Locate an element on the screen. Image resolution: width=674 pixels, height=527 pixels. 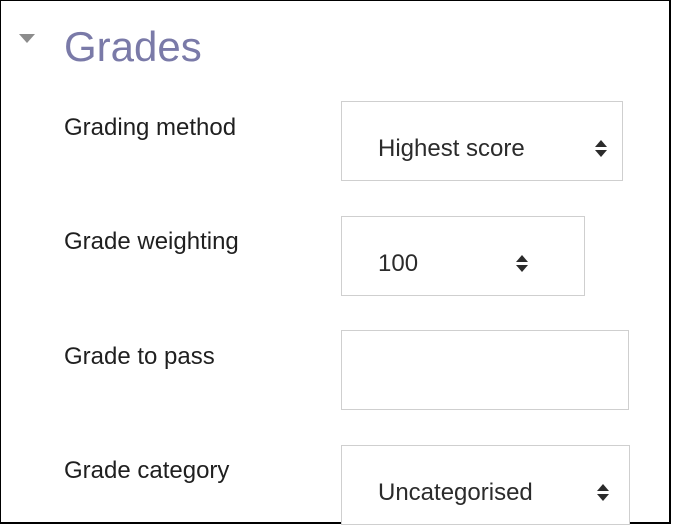
grade-category-select: Uncategorised is located at coordinates (485, 485).